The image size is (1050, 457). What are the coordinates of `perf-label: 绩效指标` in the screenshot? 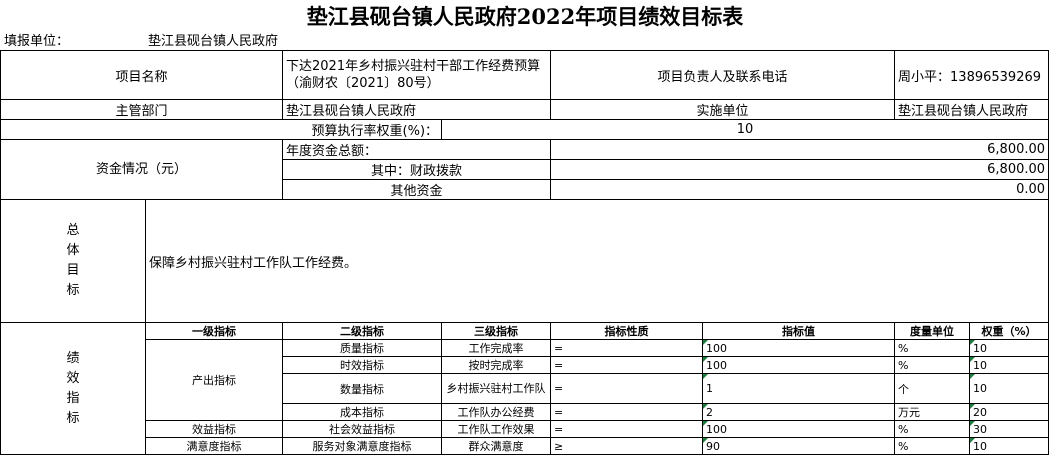 It's located at (73, 388).